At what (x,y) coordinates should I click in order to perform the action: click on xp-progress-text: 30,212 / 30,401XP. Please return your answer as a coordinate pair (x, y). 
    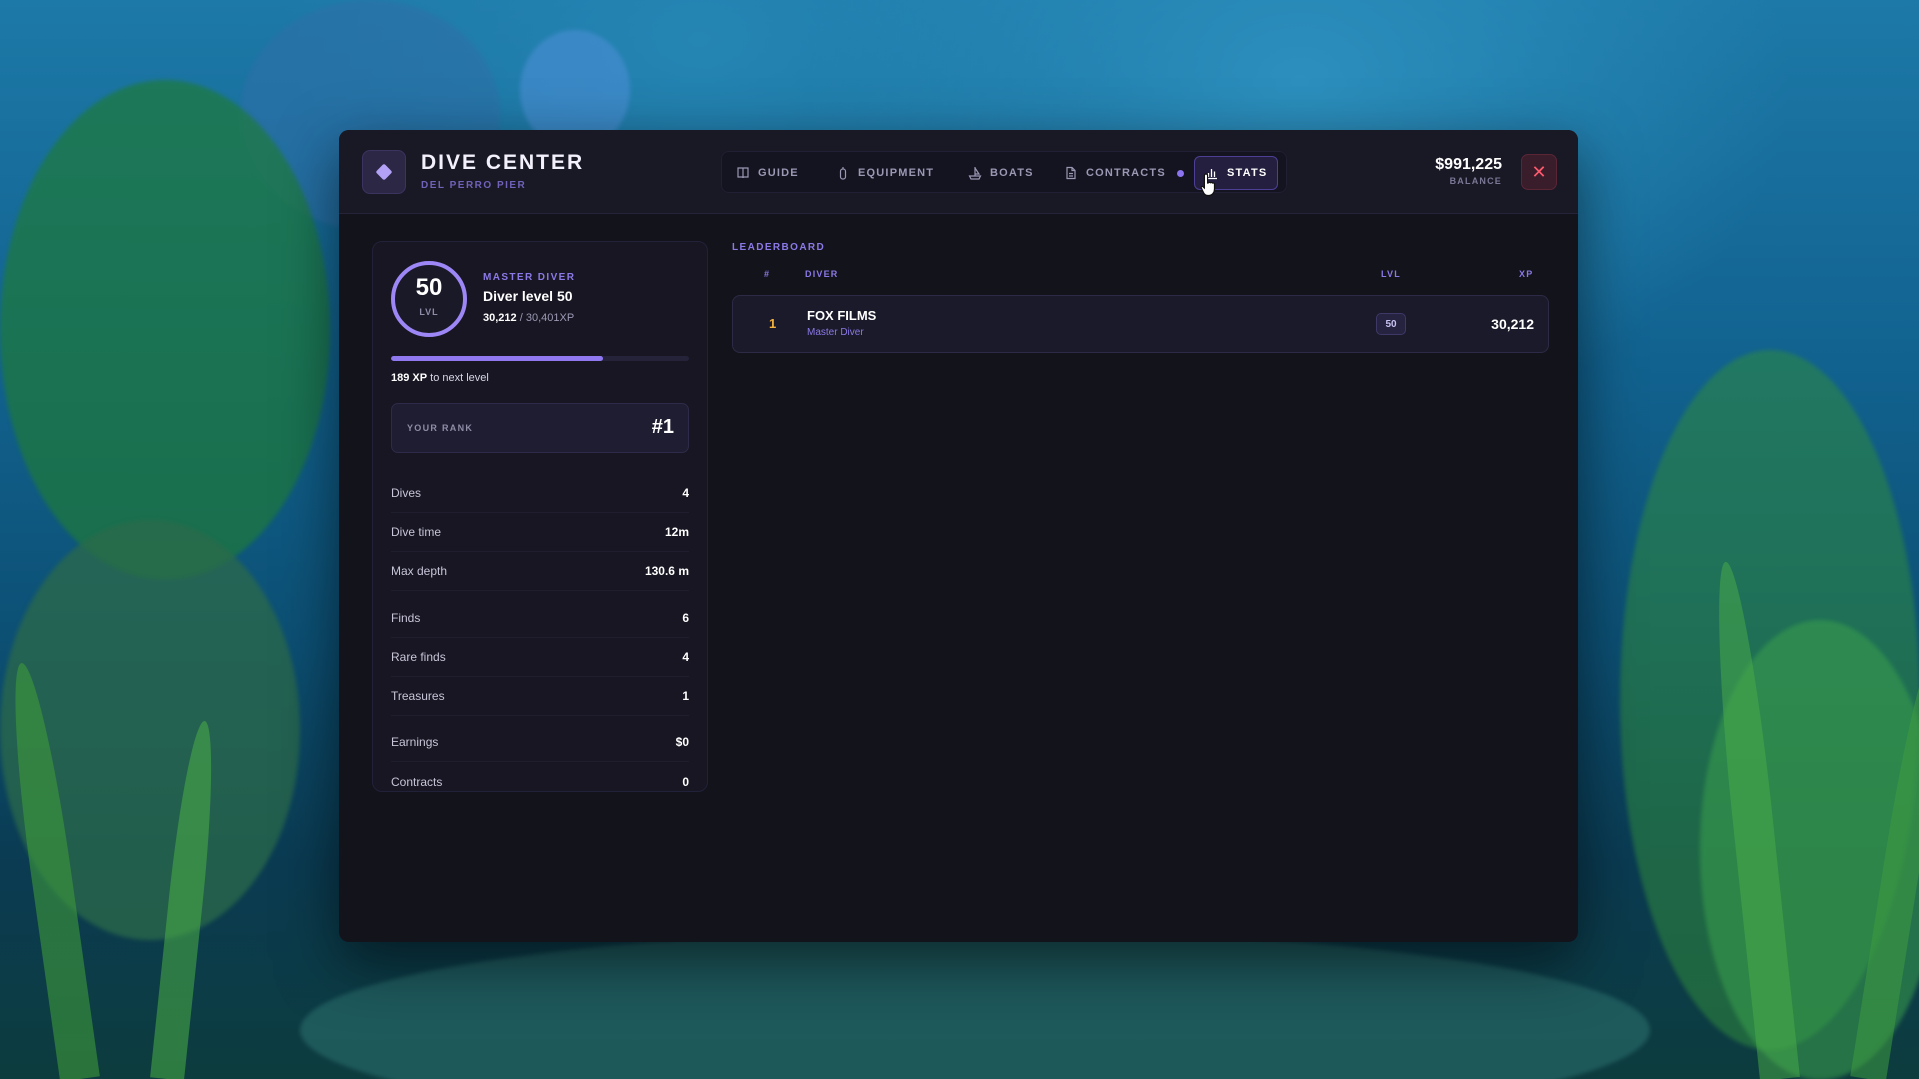
    Looking at the image, I should click on (528, 318).